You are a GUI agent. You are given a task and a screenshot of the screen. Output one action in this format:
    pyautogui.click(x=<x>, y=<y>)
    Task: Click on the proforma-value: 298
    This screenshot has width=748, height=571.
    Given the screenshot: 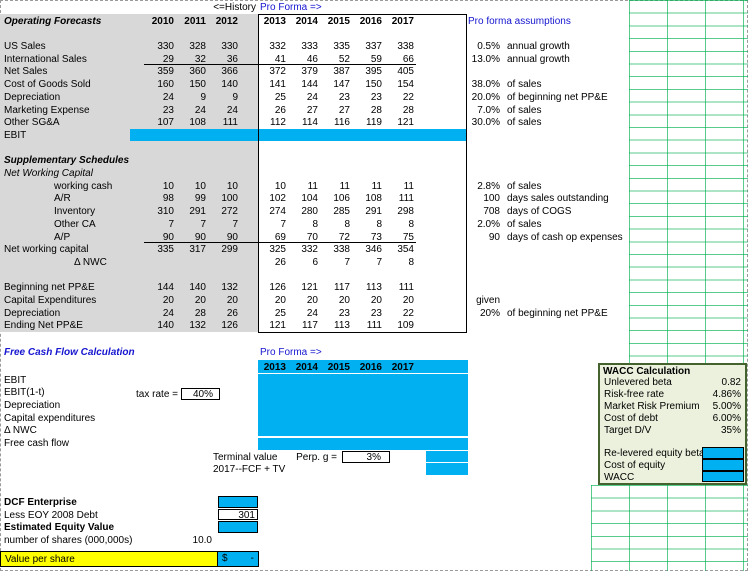 What is the action you would take?
    pyautogui.click(x=405, y=212)
    